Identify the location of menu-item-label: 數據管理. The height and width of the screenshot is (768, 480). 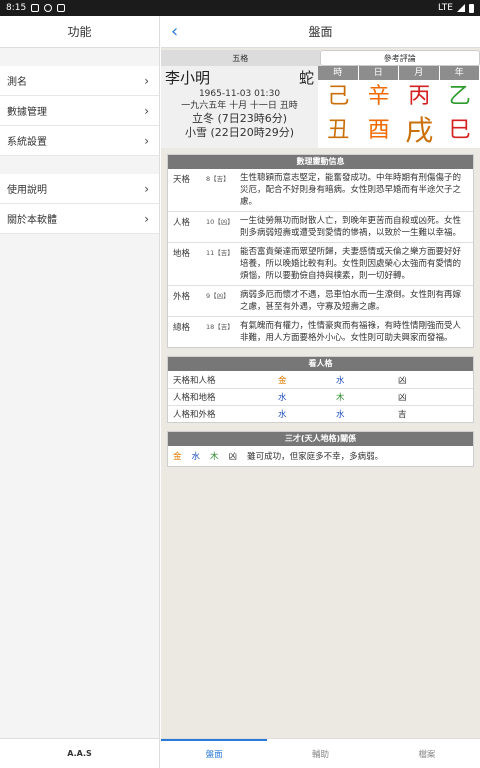
(27, 112).